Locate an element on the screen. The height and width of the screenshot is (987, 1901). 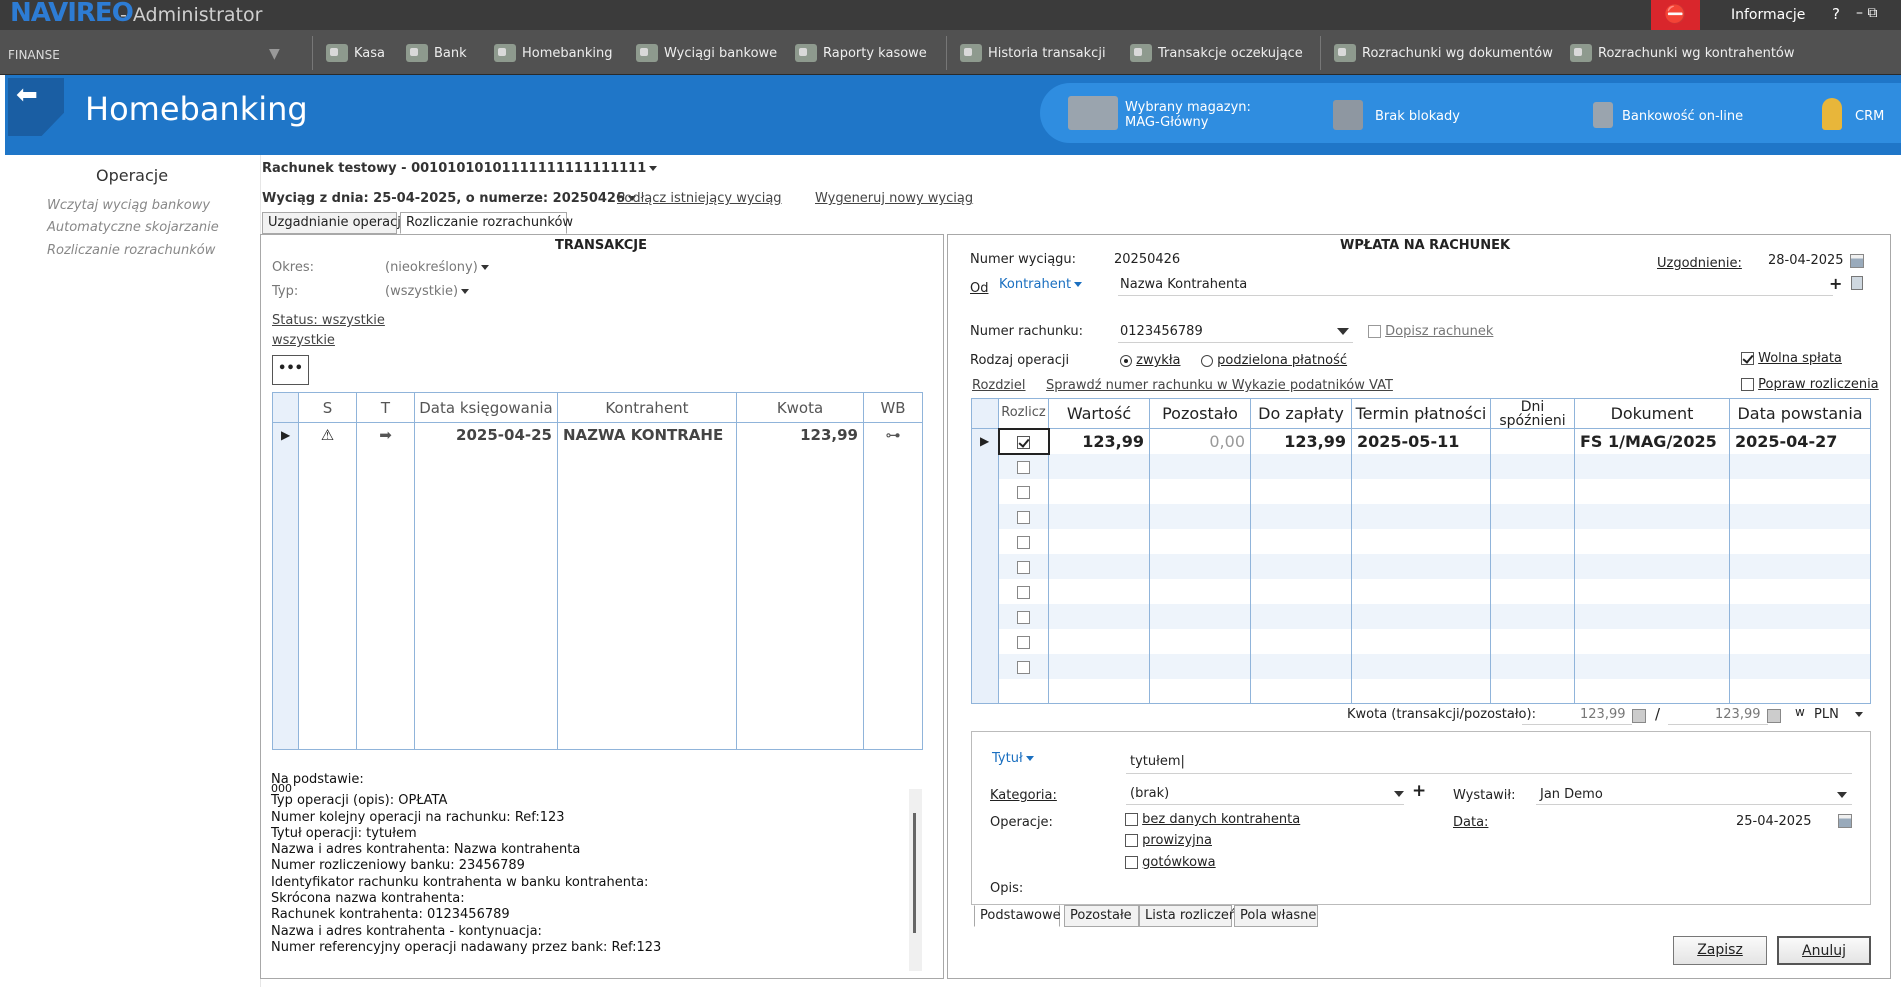
column-header-settle: Rozli­cz is located at coordinates (1023, 413).